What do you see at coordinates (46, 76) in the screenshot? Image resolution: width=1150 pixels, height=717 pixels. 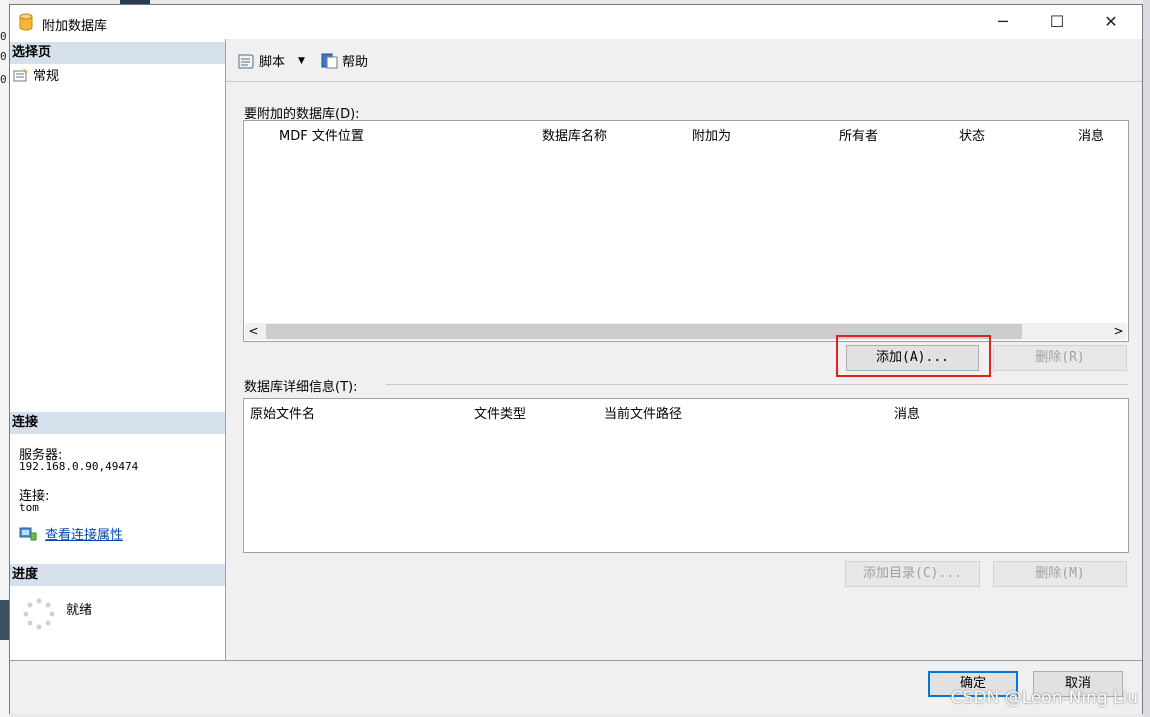 I see `sidebar-item-label: 常规` at bounding box center [46, 76].